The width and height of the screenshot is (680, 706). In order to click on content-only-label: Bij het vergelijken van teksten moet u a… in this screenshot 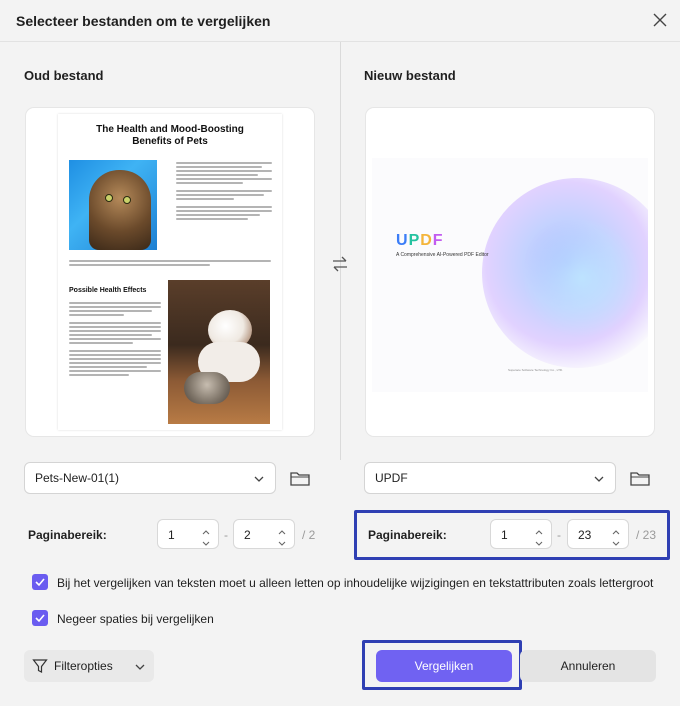, I will do `click(355, 583)`.